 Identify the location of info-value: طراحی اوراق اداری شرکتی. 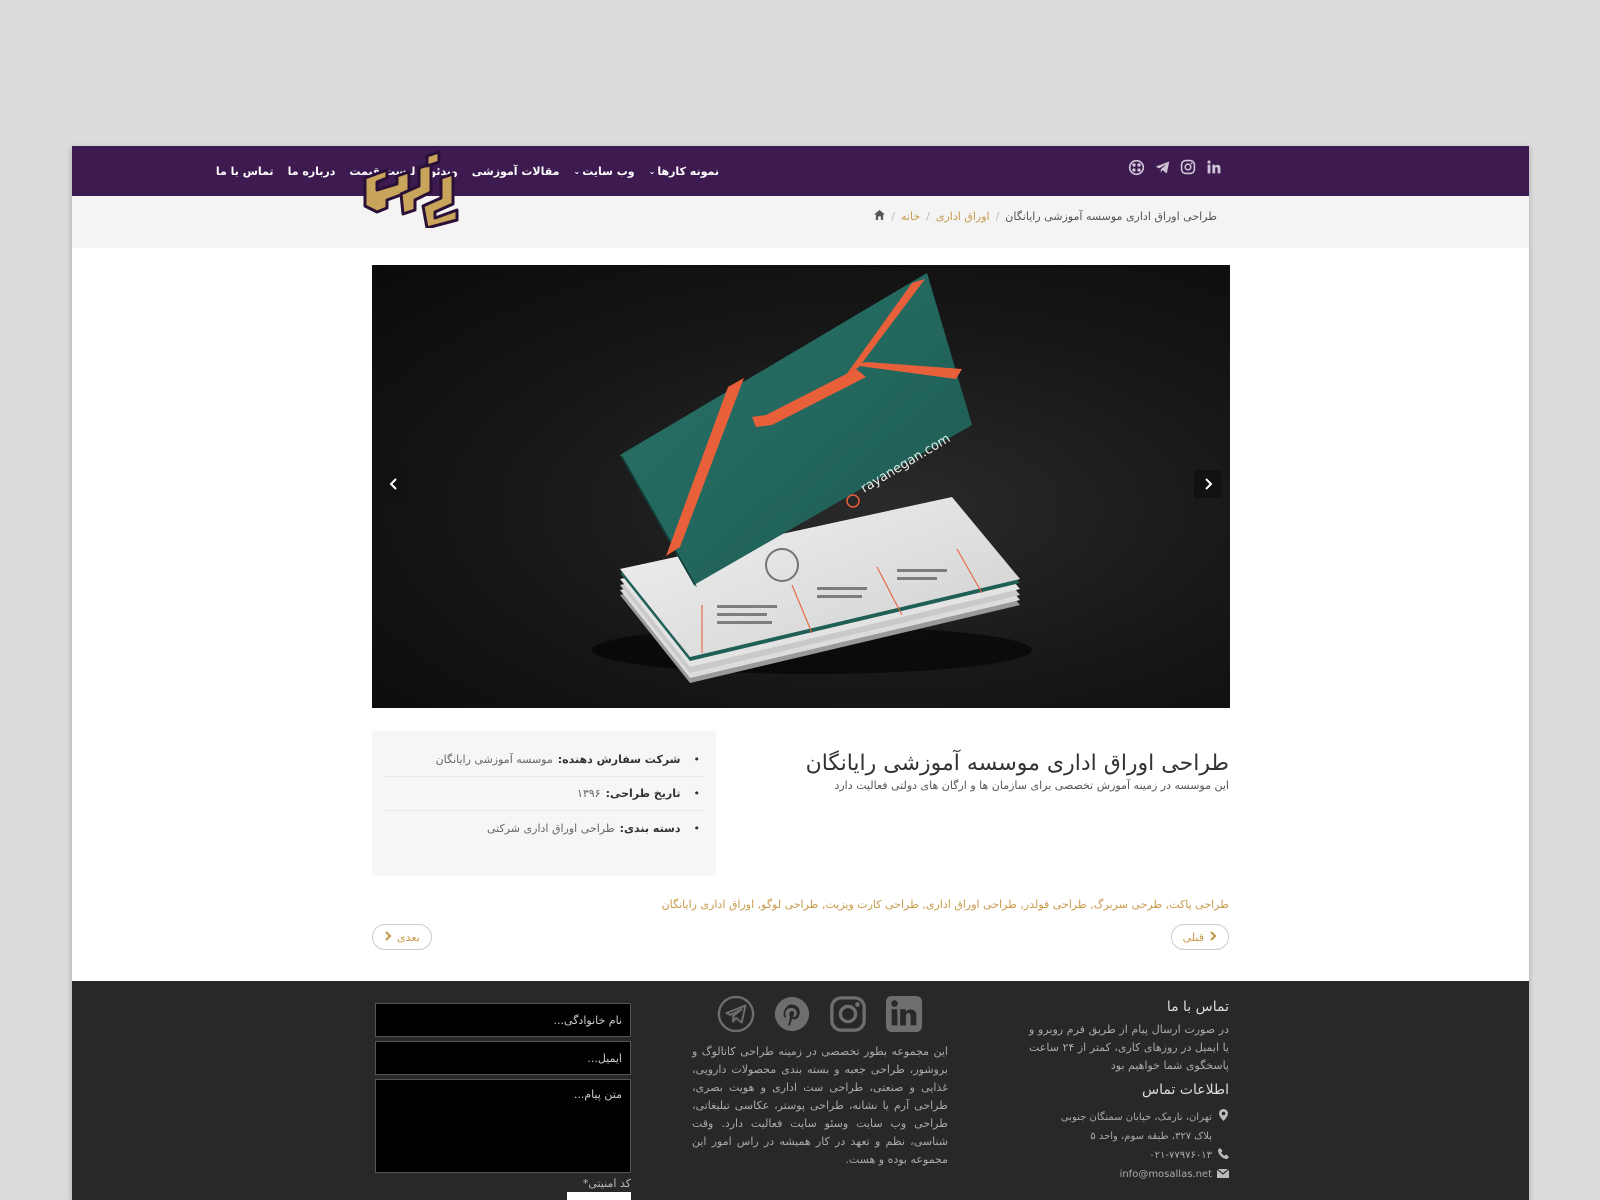
(551, 828).